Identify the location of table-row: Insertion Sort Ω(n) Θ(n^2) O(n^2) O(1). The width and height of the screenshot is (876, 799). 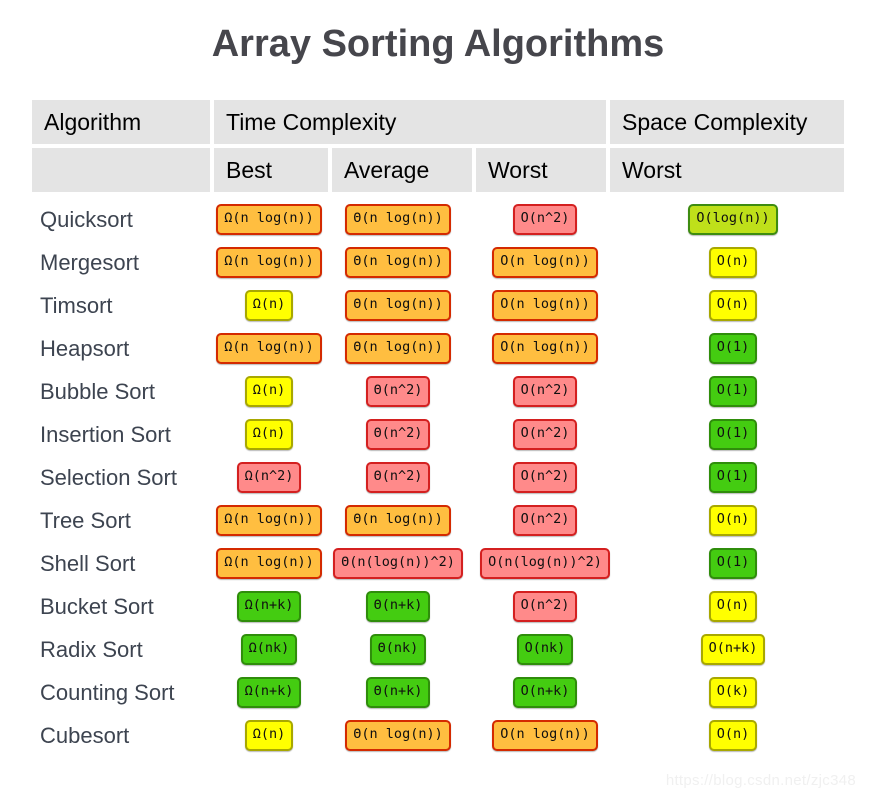
(438, 434).